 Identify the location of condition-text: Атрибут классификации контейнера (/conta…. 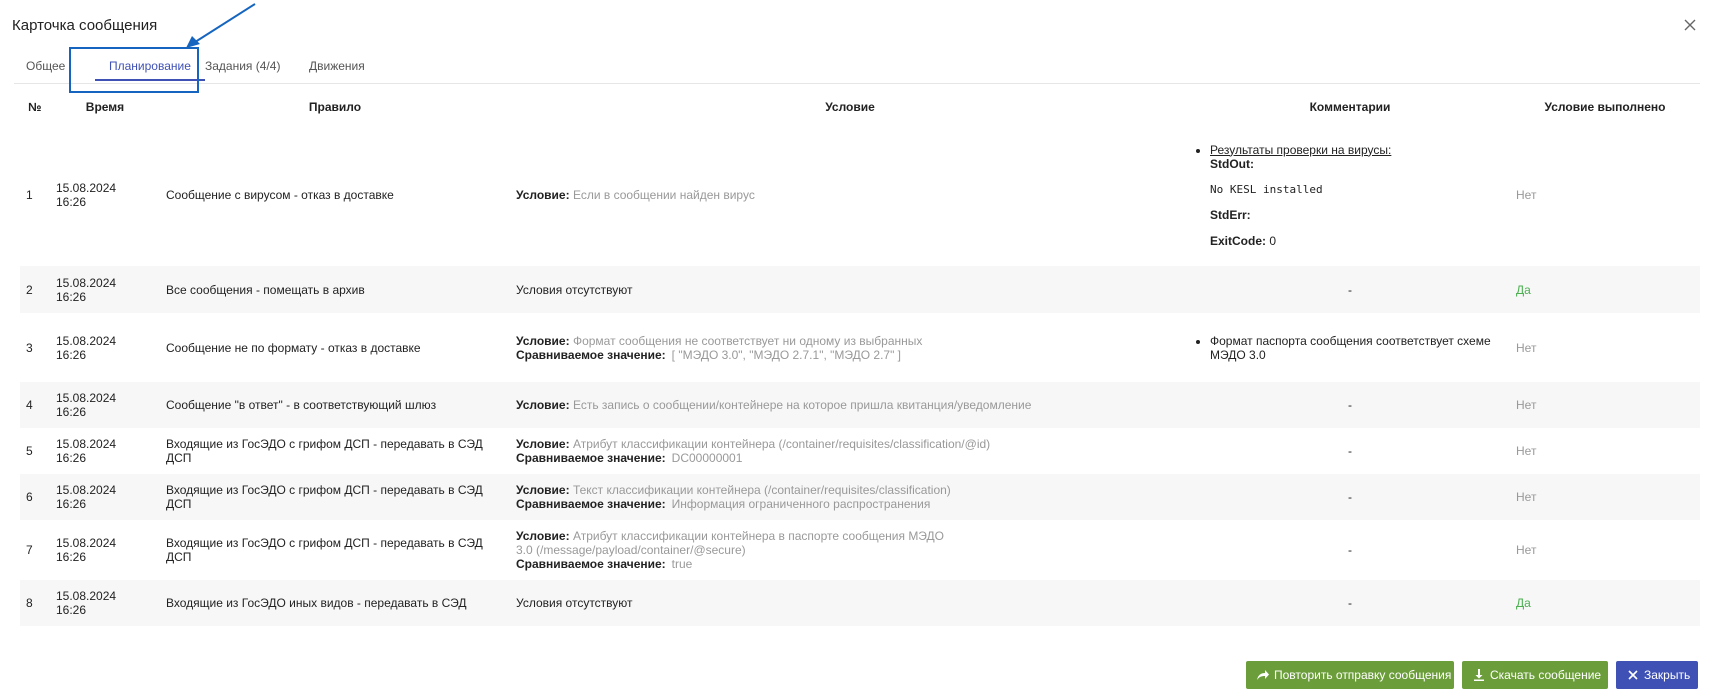
(781, 444).